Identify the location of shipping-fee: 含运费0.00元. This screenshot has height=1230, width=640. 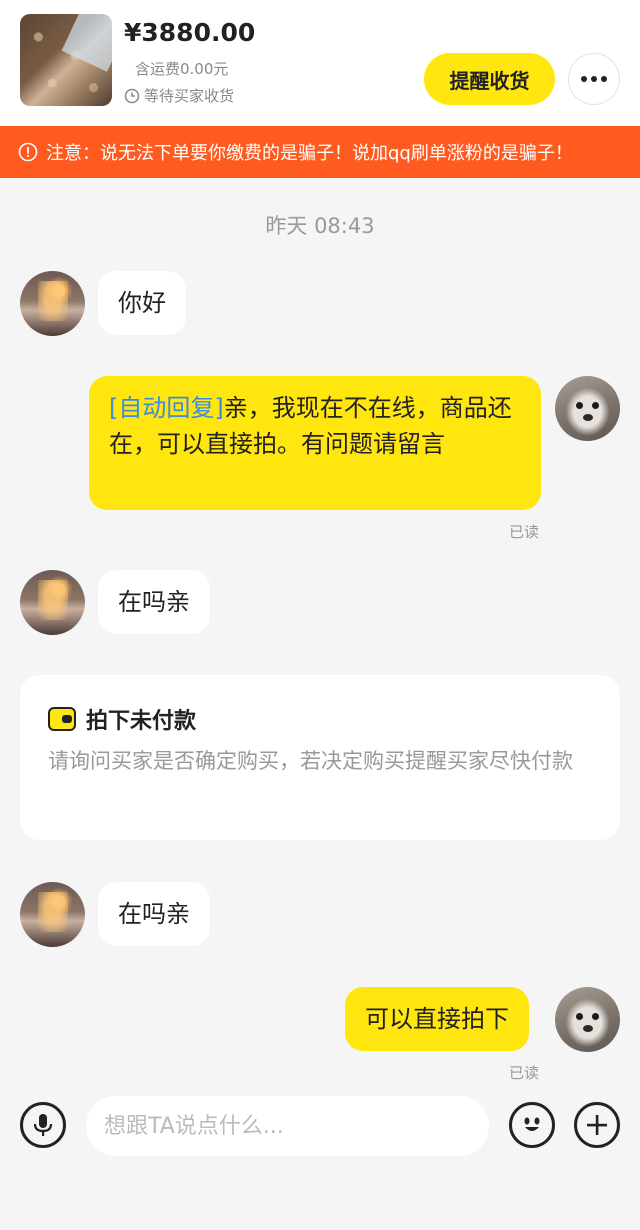
(182, 69).